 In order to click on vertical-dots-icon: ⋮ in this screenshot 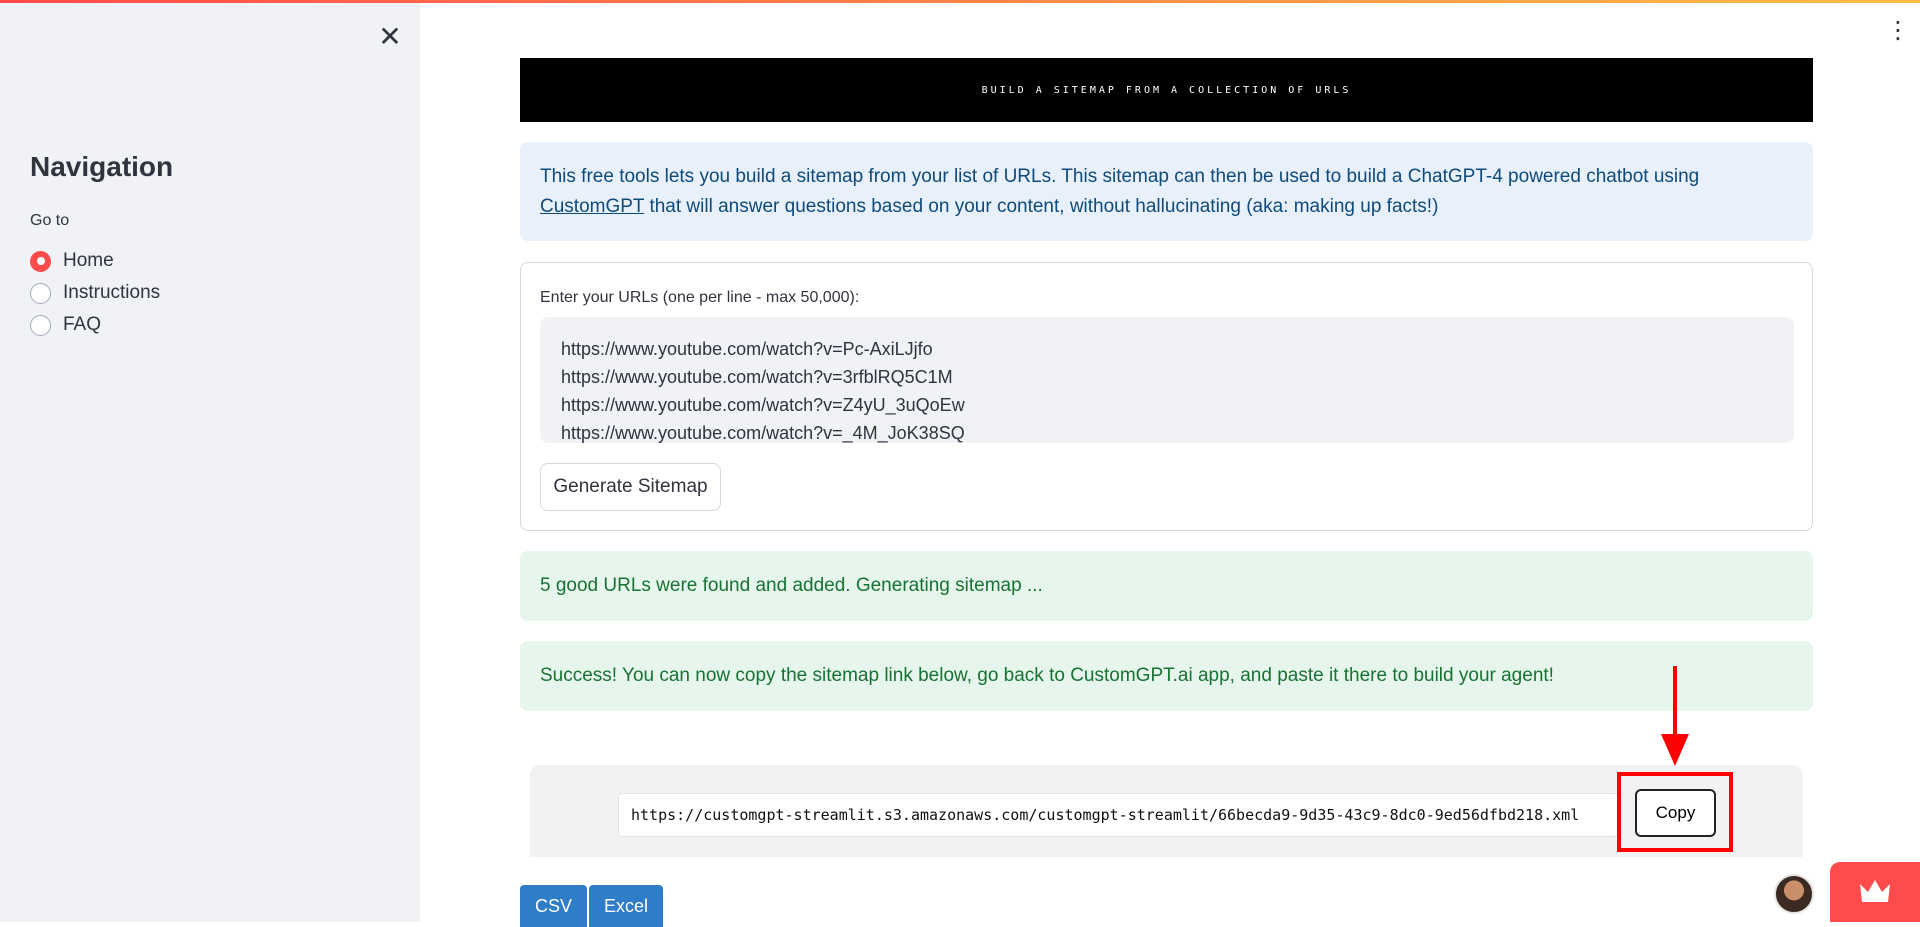, I will do `click(1898, 31)`.